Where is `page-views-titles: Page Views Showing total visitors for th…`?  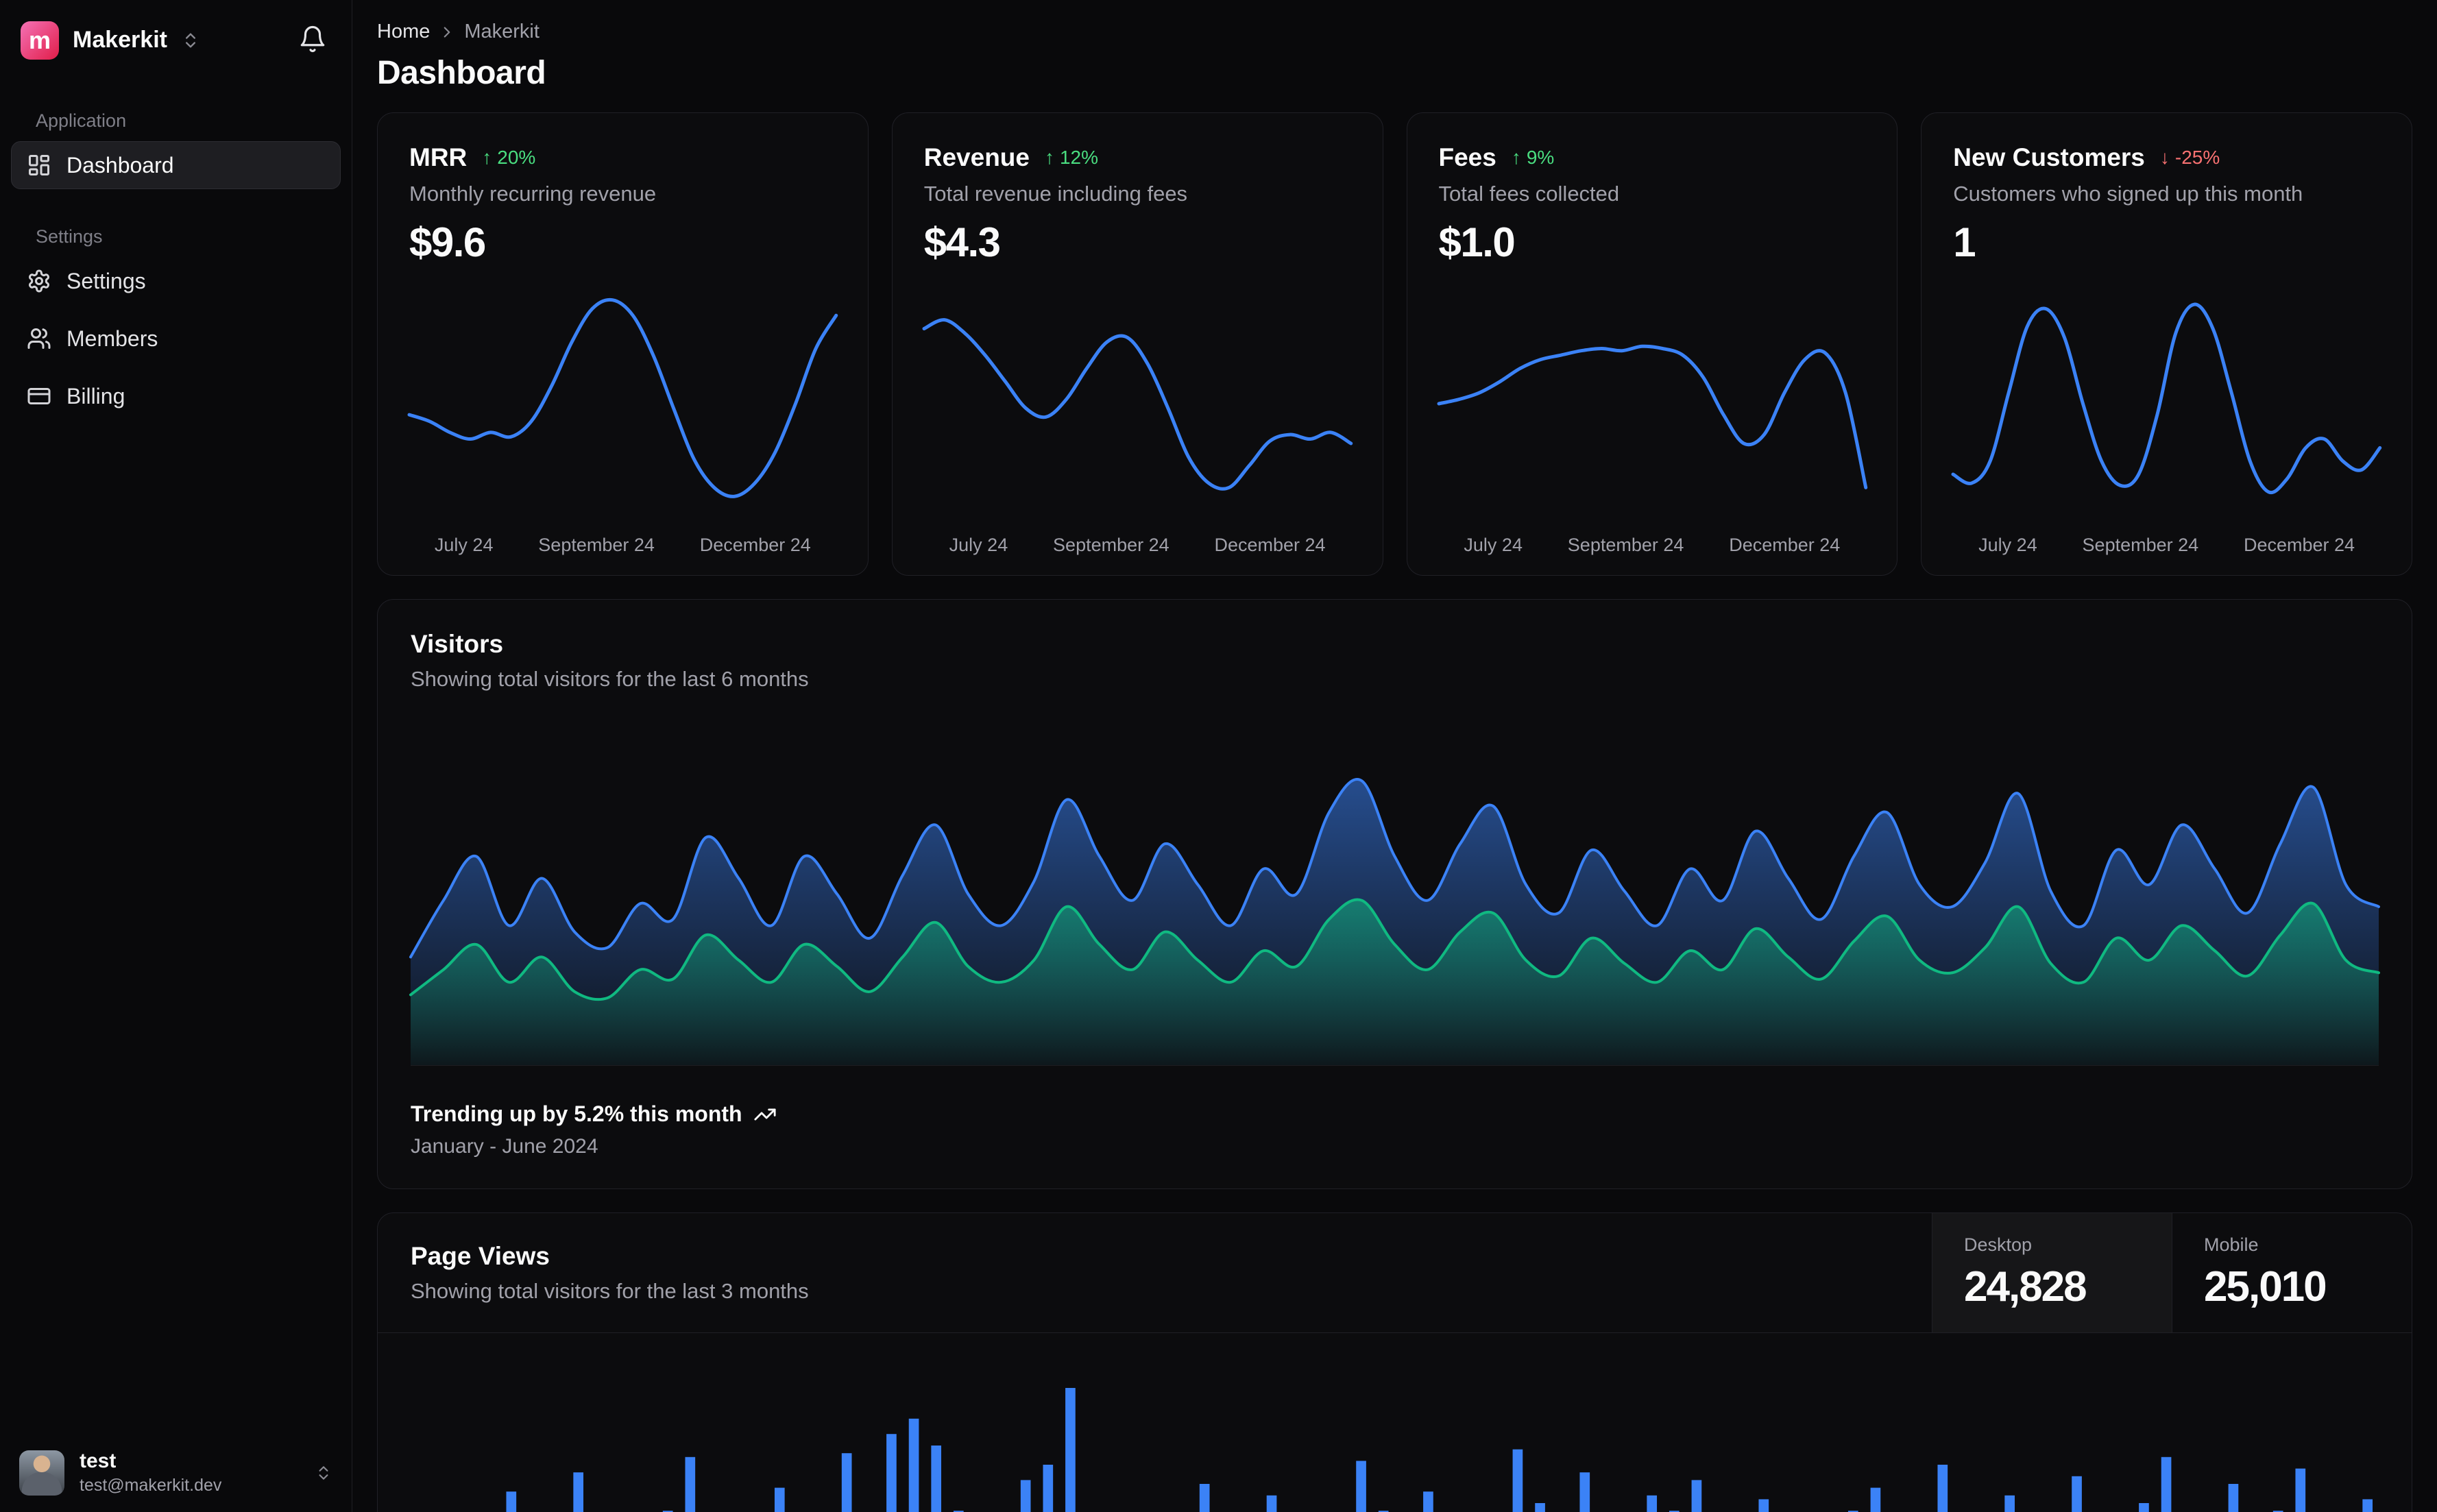
page-views-titles: Page Views Showing total visitors for th… is located at coordinates (1155, 1273).